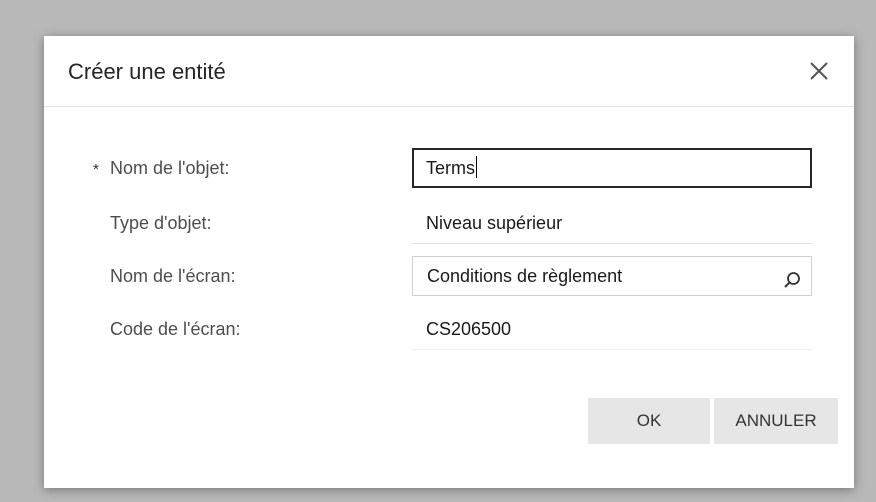 The width and height of the screenshot is (876, 502). I want to click on object-name-value: Terms, so click(450, 168).